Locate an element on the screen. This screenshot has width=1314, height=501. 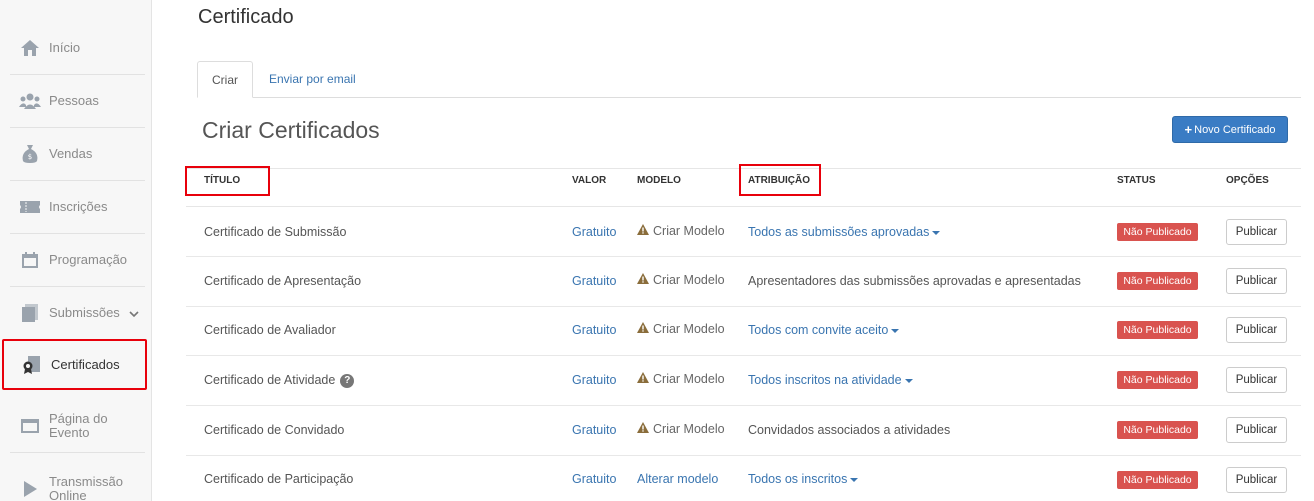
sidebar-item-certificados: Certificados is located at coordinates (74, 364).